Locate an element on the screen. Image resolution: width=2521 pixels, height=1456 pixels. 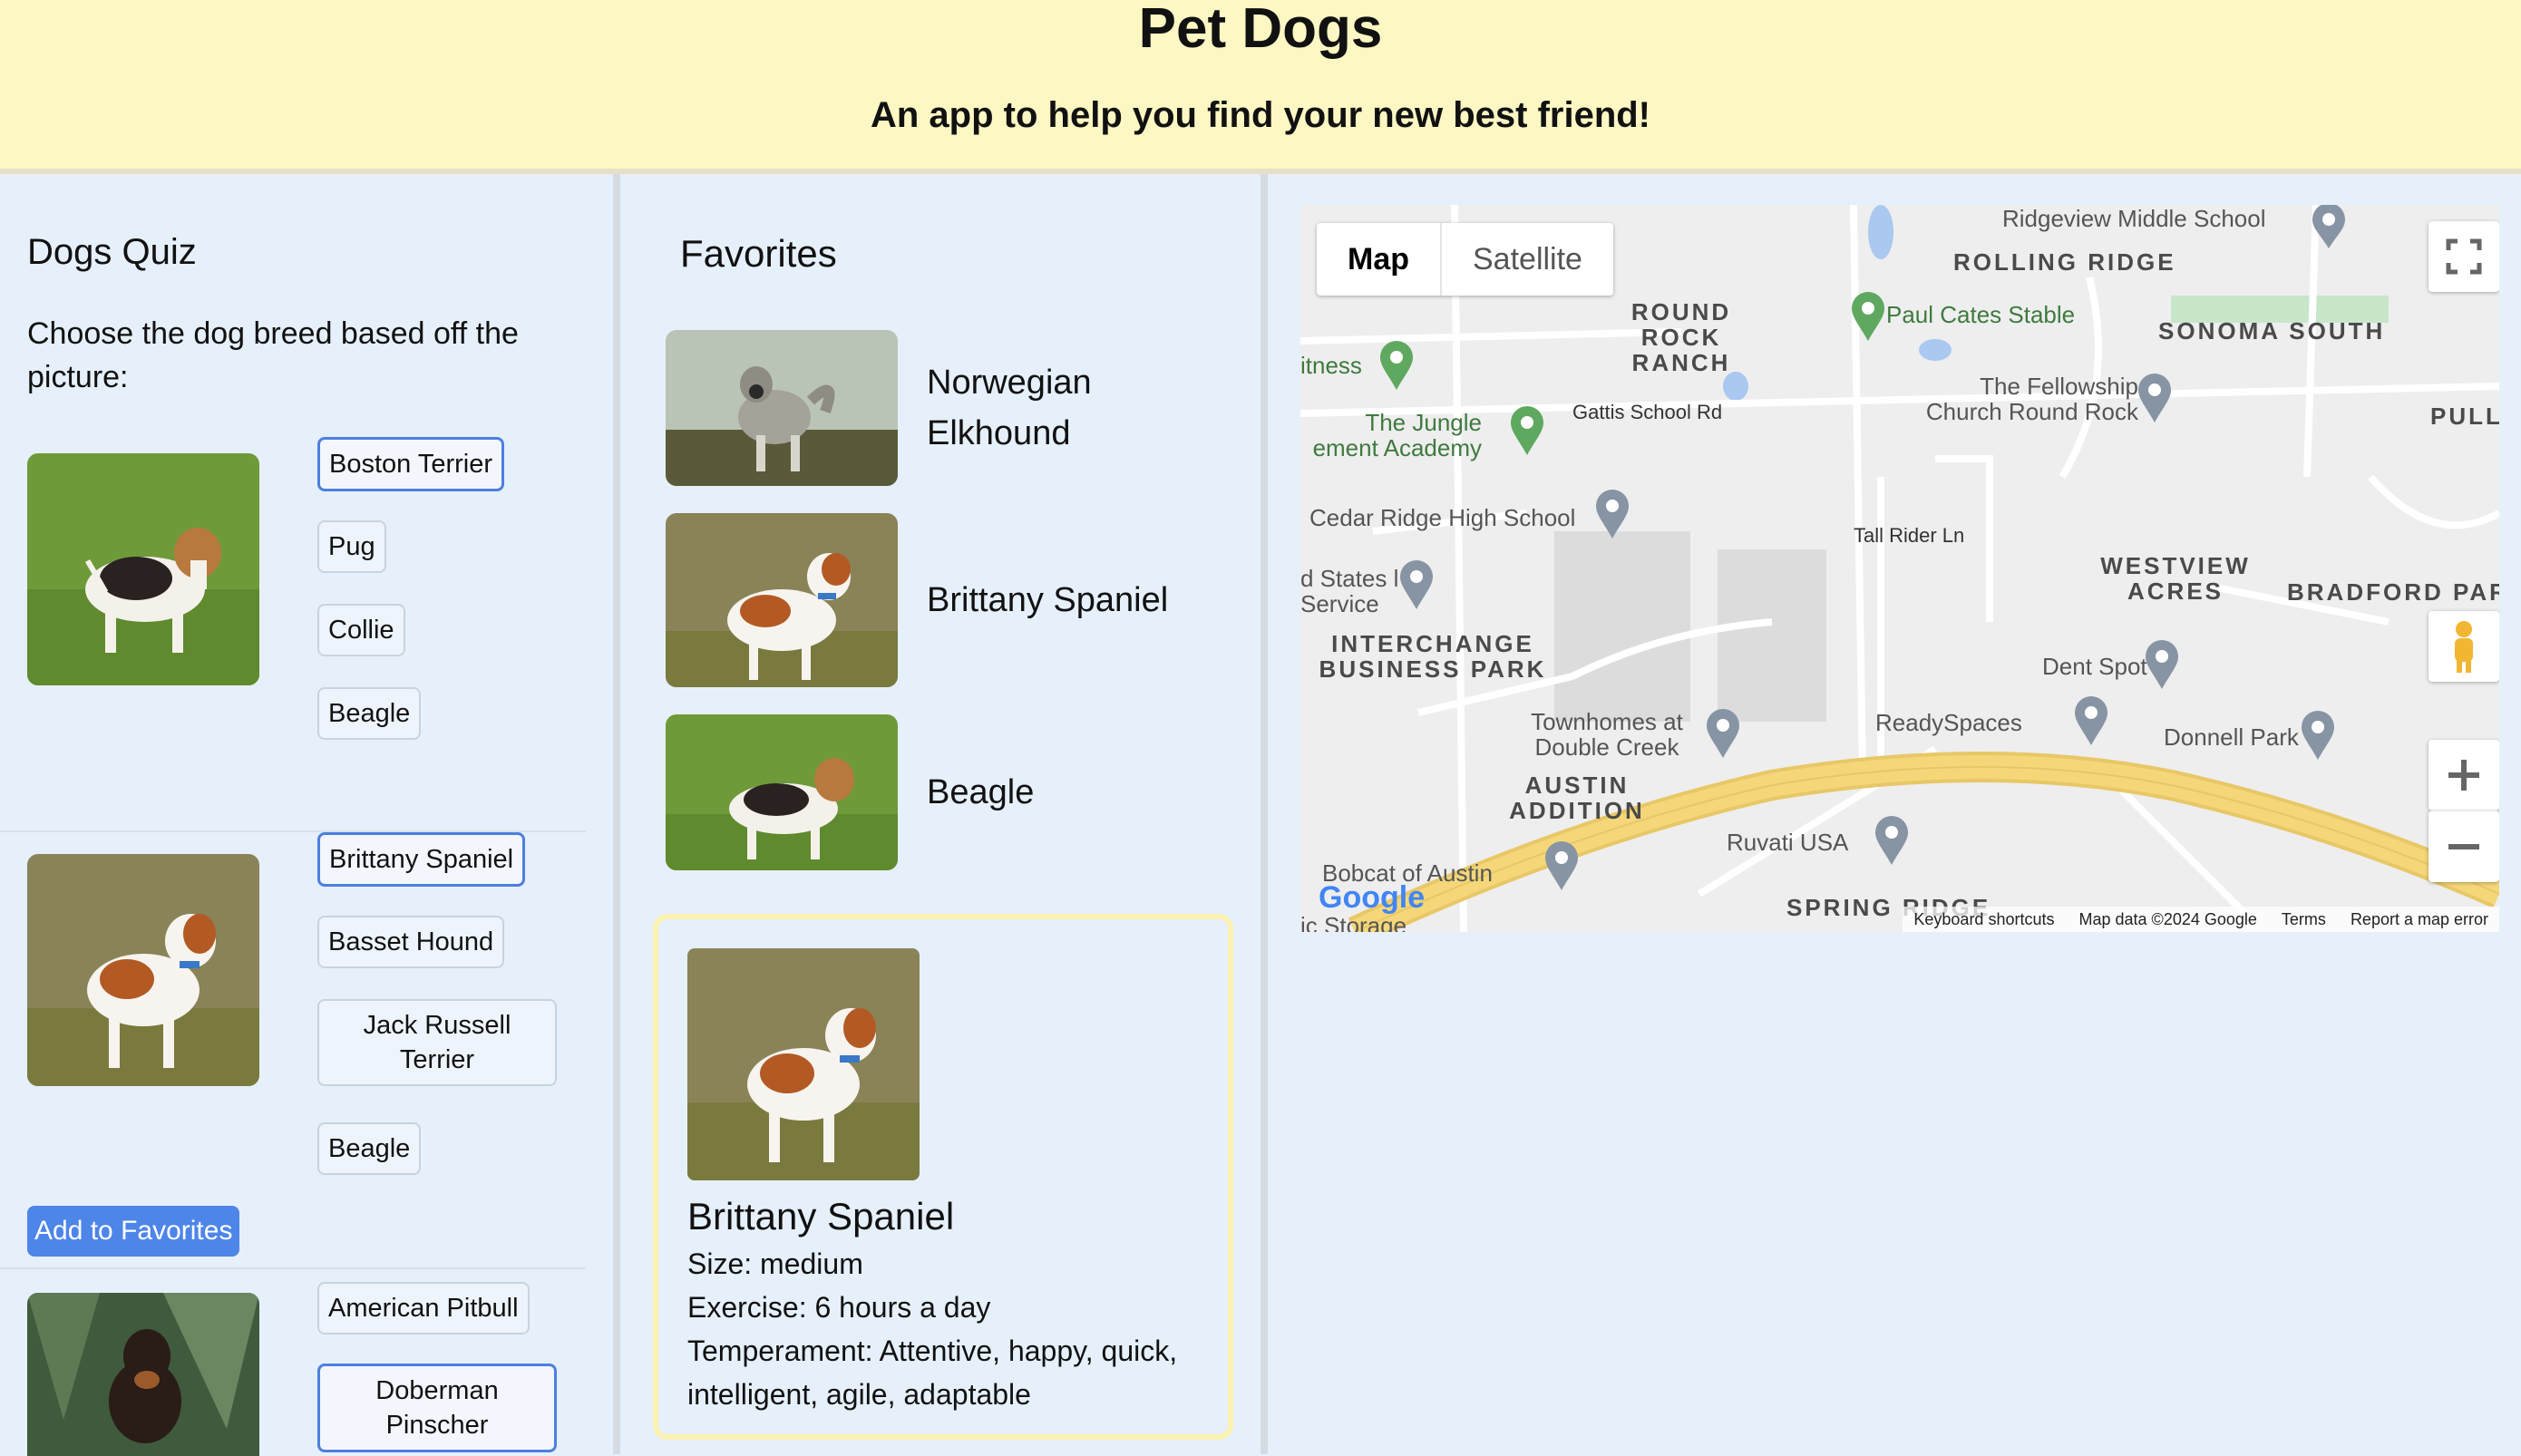
report-map-error-link: Report a map error is located at coordinates (2419, 919).